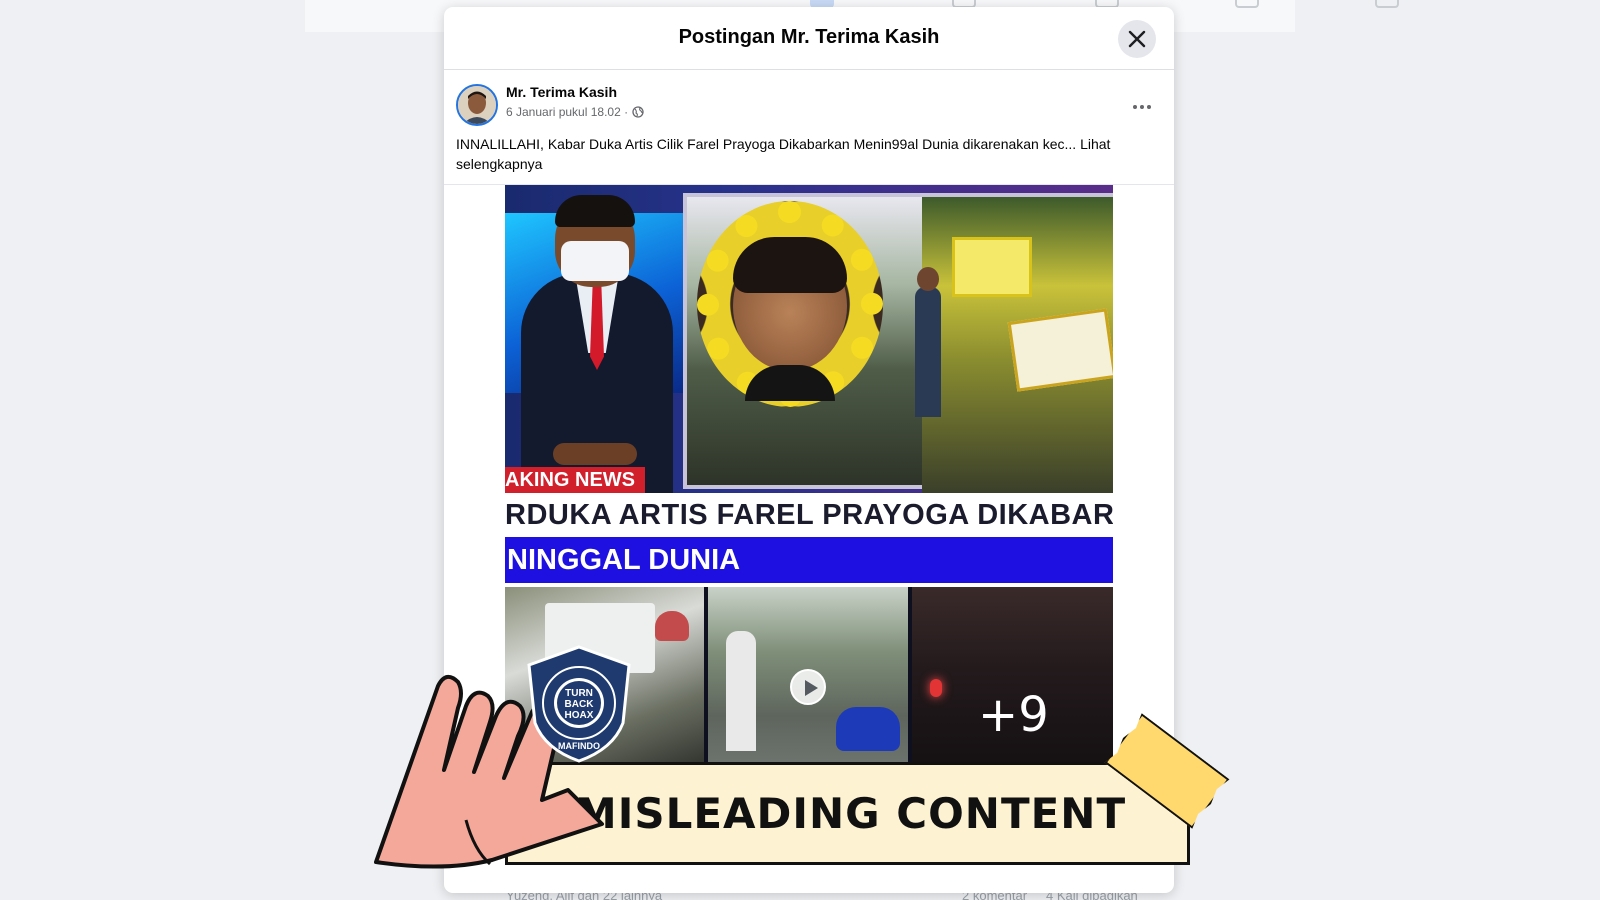 This screenshot has width=1600, height=900. Describe the element at coordinates (1012, 679) in the screenshot. I see `collage-thumbnail-more: +9` at that location.